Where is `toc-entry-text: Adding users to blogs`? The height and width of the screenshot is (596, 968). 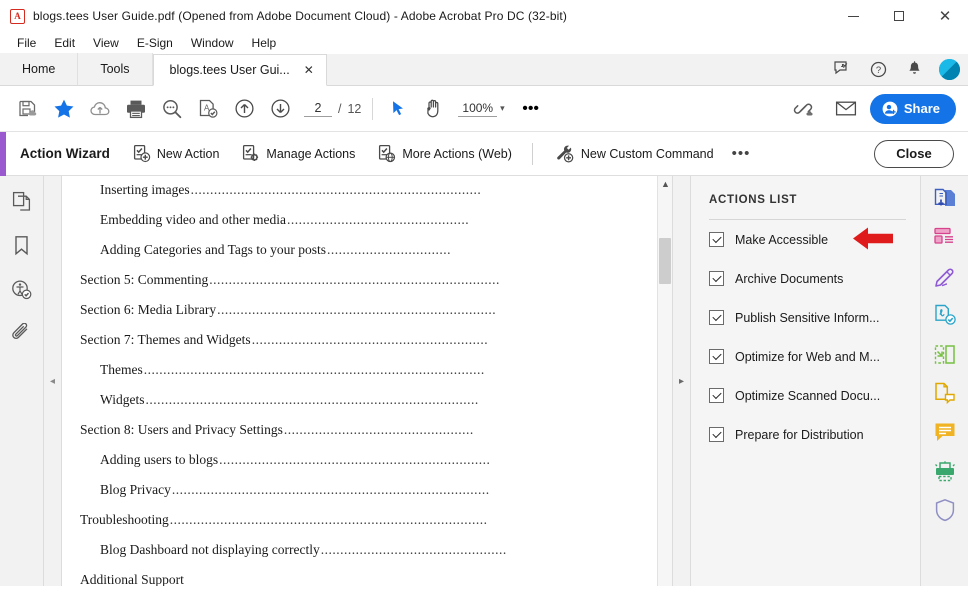
toc-entry-text: Adding users to blogs is located at coordinates (159, 459).